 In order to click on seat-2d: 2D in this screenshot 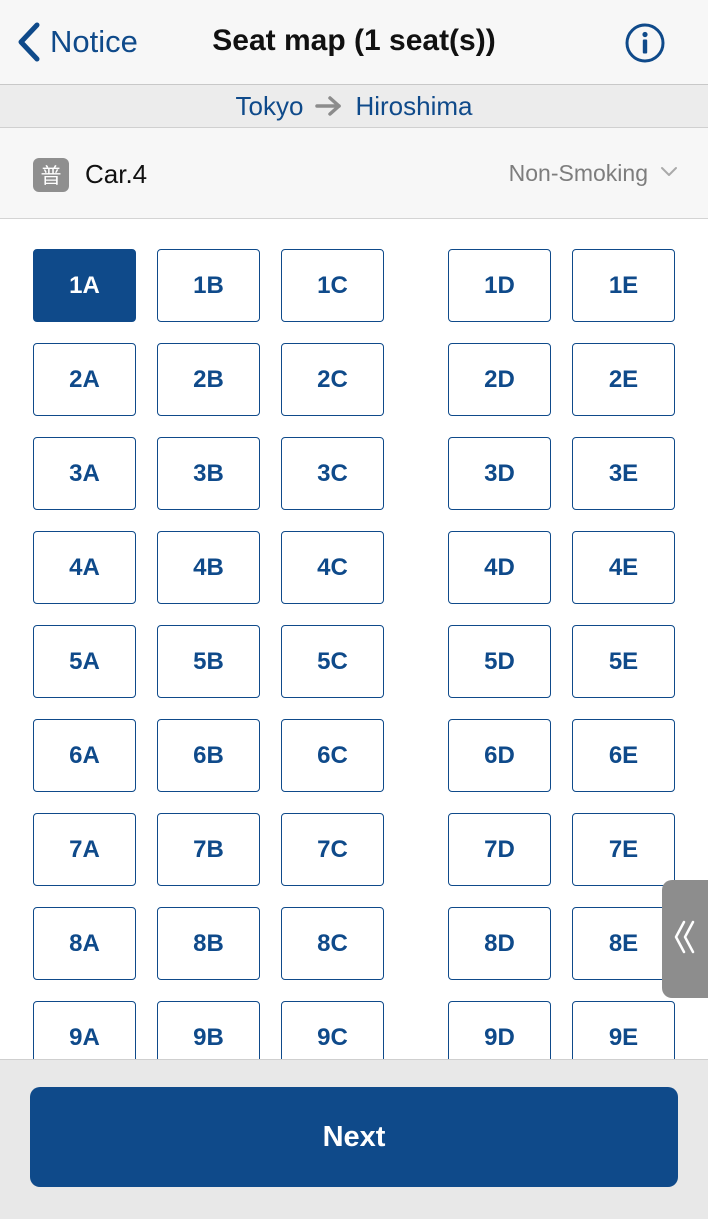, I will do `click(499, 379)`.